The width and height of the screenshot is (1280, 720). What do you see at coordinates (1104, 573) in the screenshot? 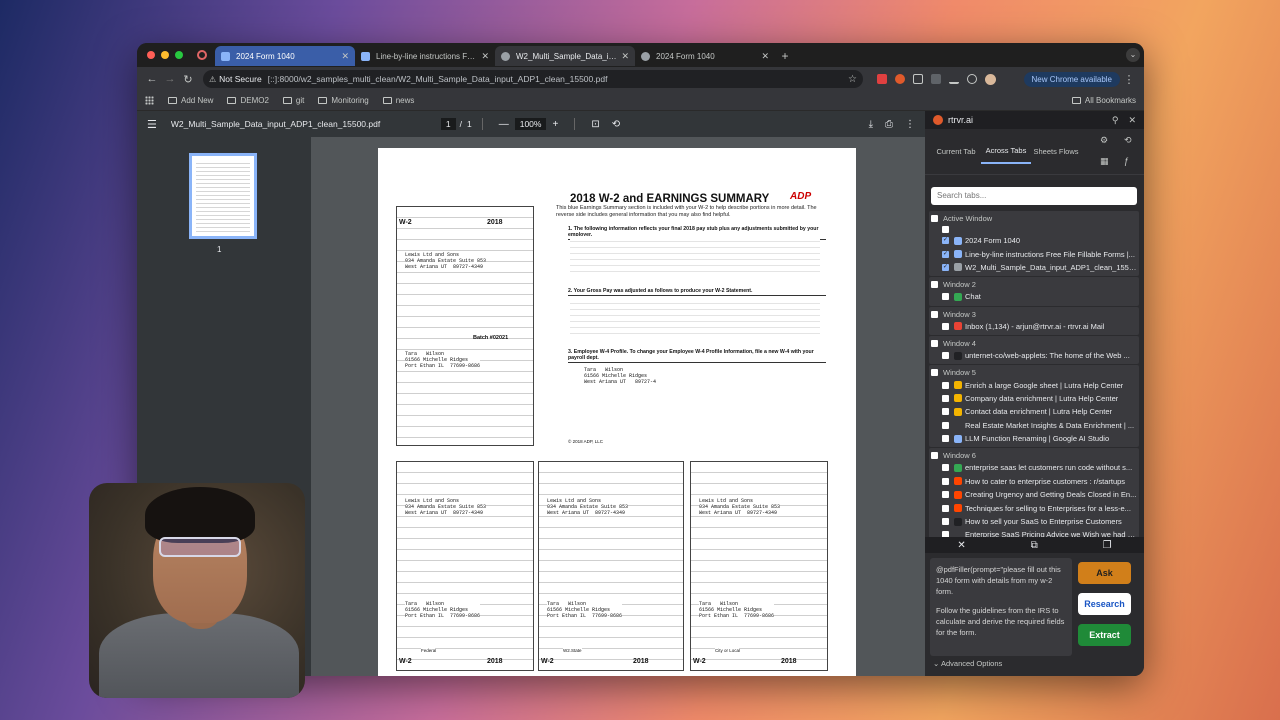
I see `ask-button: Ask` at bounding box center [1104, 573].